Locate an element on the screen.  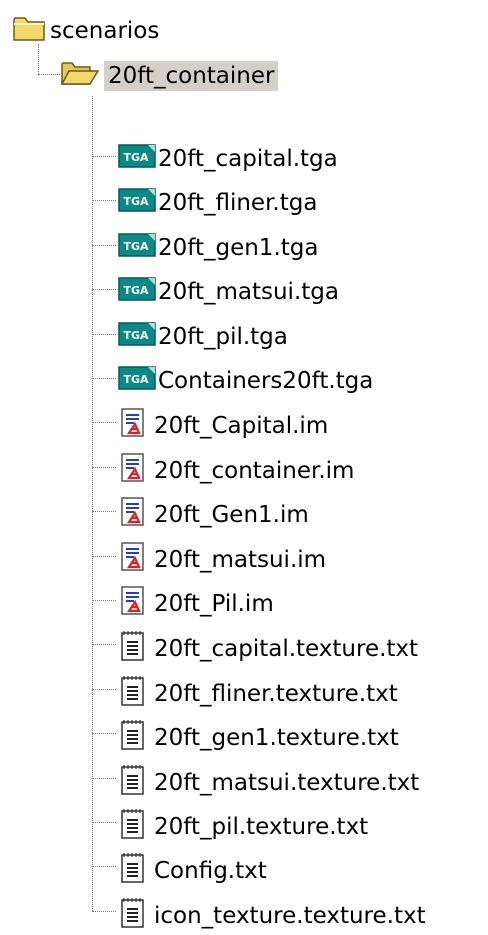
tree-node-label: 20ft_fliner.tga is located at coordinates (238, 203).